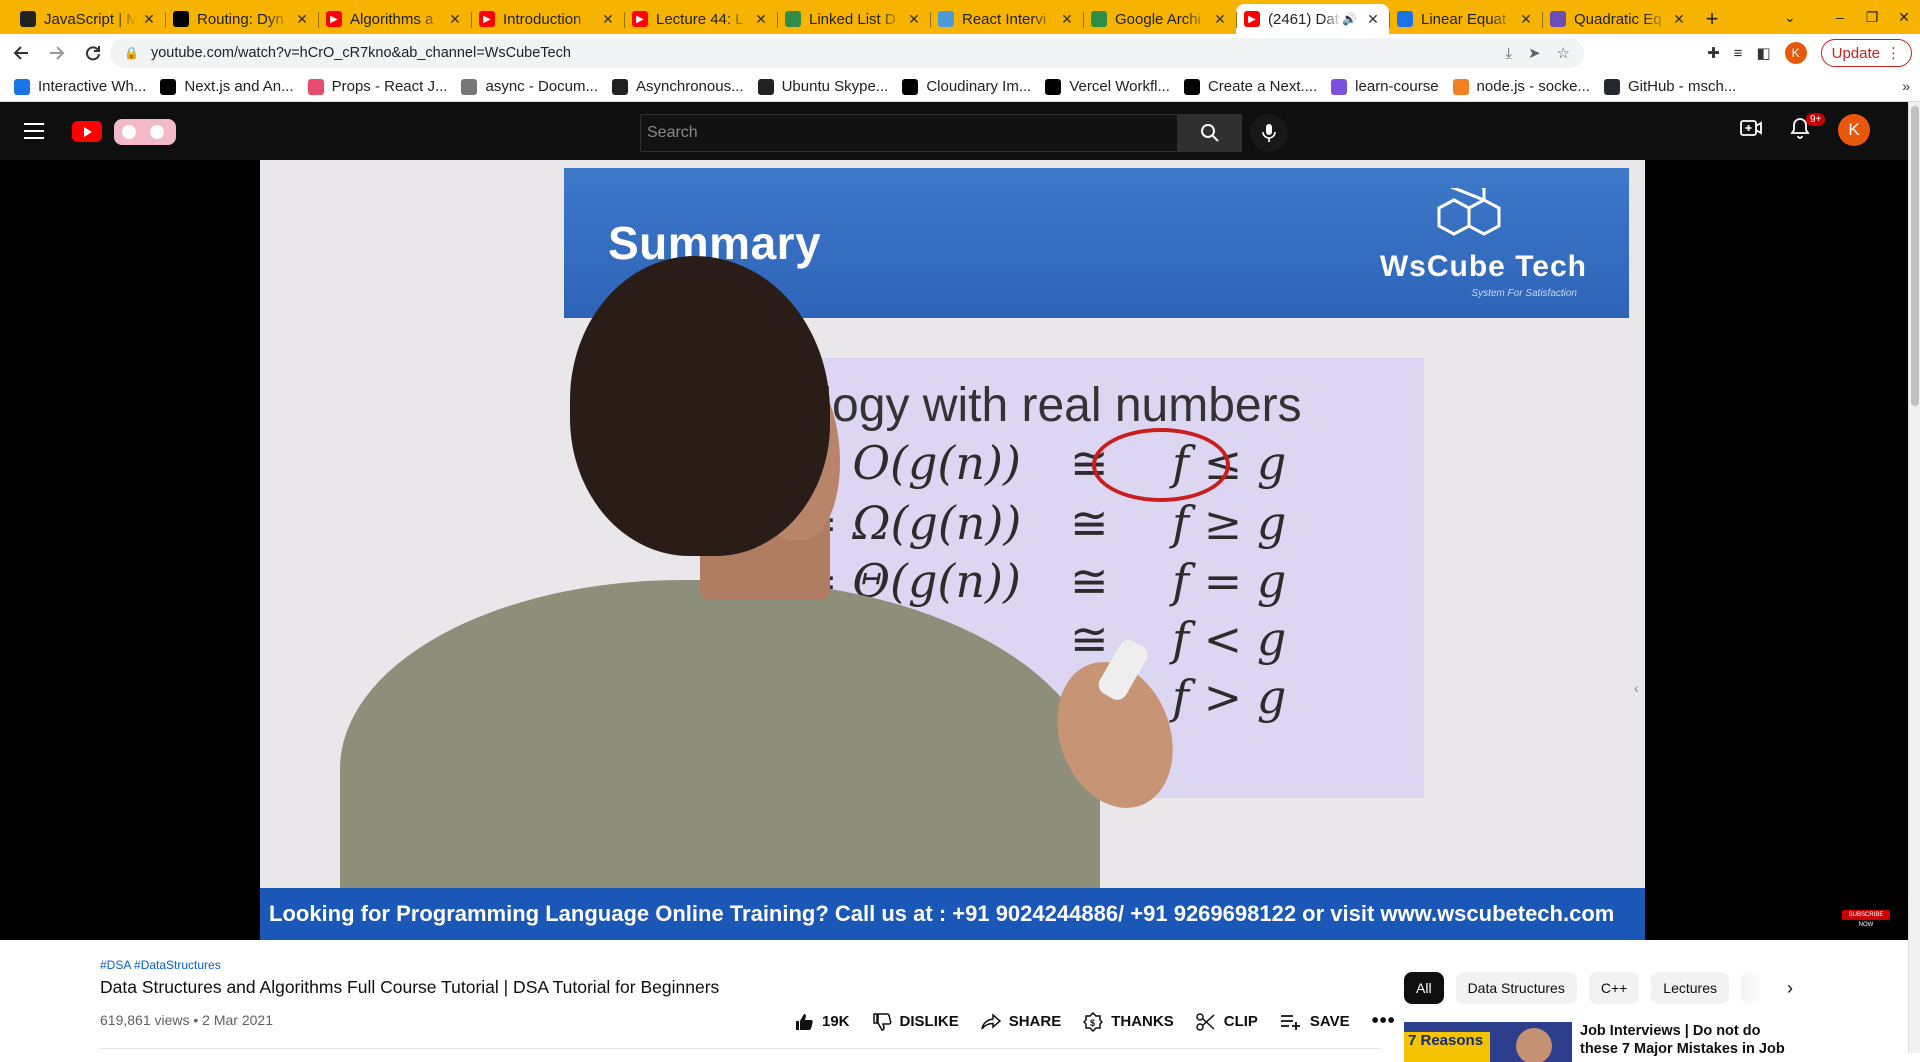  What do you see at coordinates (1795, 53) in the screenshot?
I see `profile-avatar: K` at bounding box center [1795, 53].